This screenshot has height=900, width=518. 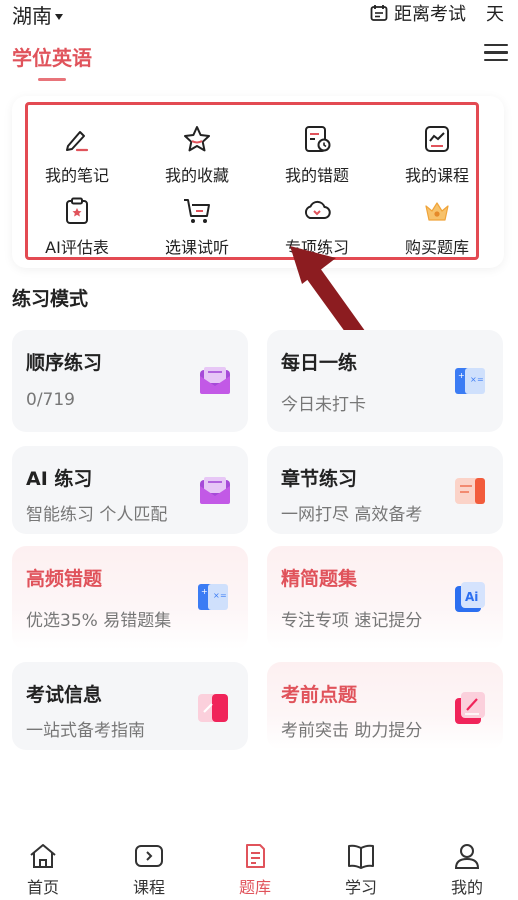 I want to click on card-title: AI 练习, so click(x=59, y=479).